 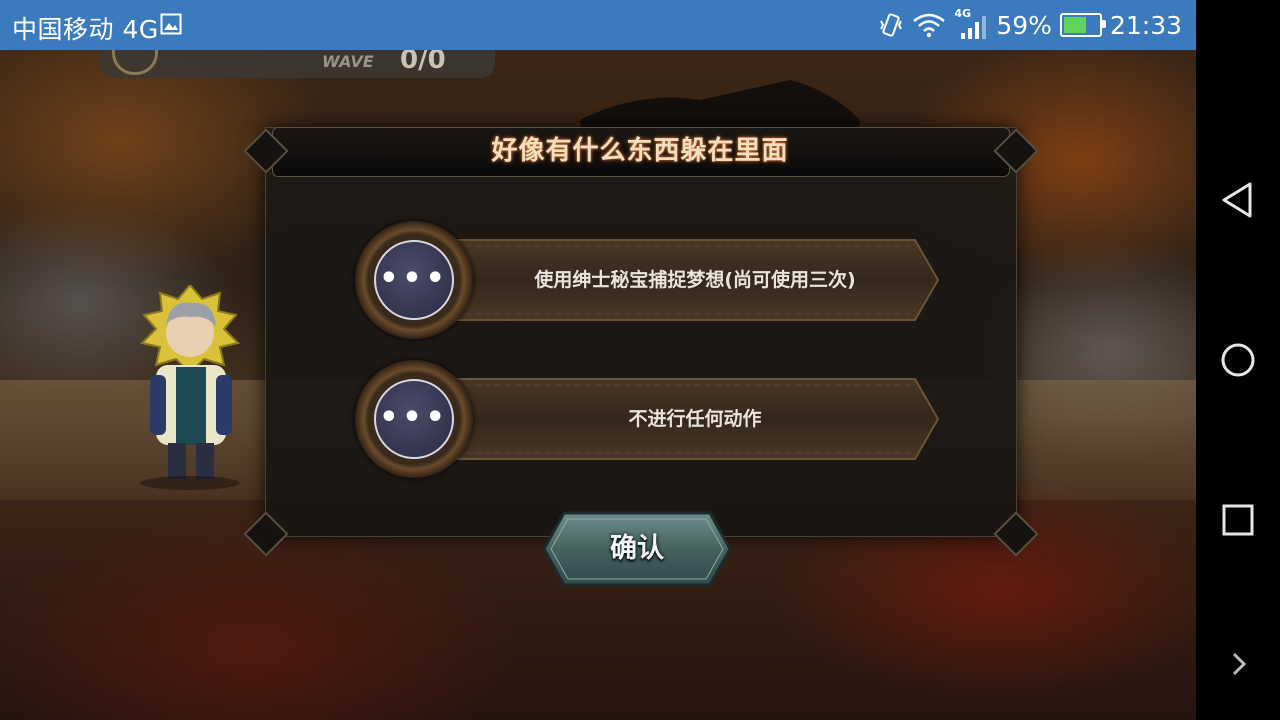 What do you see at coordinates (1082, 25) in the screenshot?
I see `battery-icon` at bounding box center [1082, 25].